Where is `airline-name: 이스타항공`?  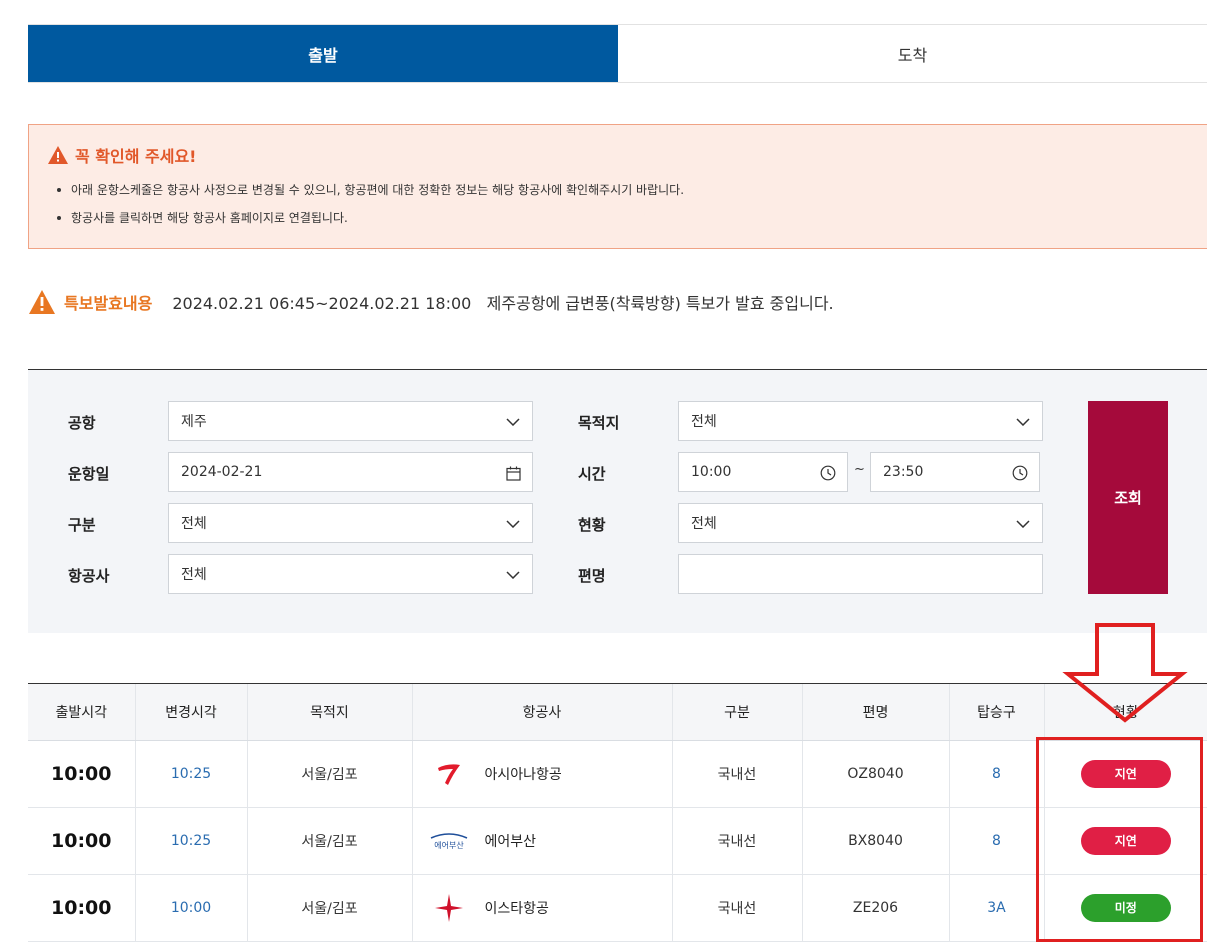
airline-name: 이스타항공 is located at coordinates (517, 908).